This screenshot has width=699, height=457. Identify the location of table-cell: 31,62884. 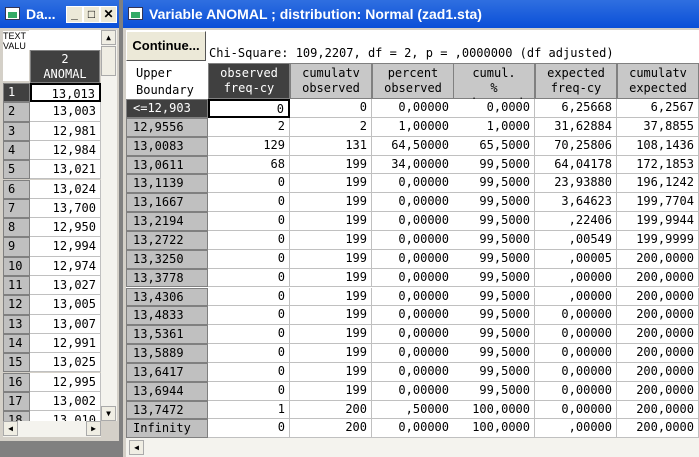
(576, 127).